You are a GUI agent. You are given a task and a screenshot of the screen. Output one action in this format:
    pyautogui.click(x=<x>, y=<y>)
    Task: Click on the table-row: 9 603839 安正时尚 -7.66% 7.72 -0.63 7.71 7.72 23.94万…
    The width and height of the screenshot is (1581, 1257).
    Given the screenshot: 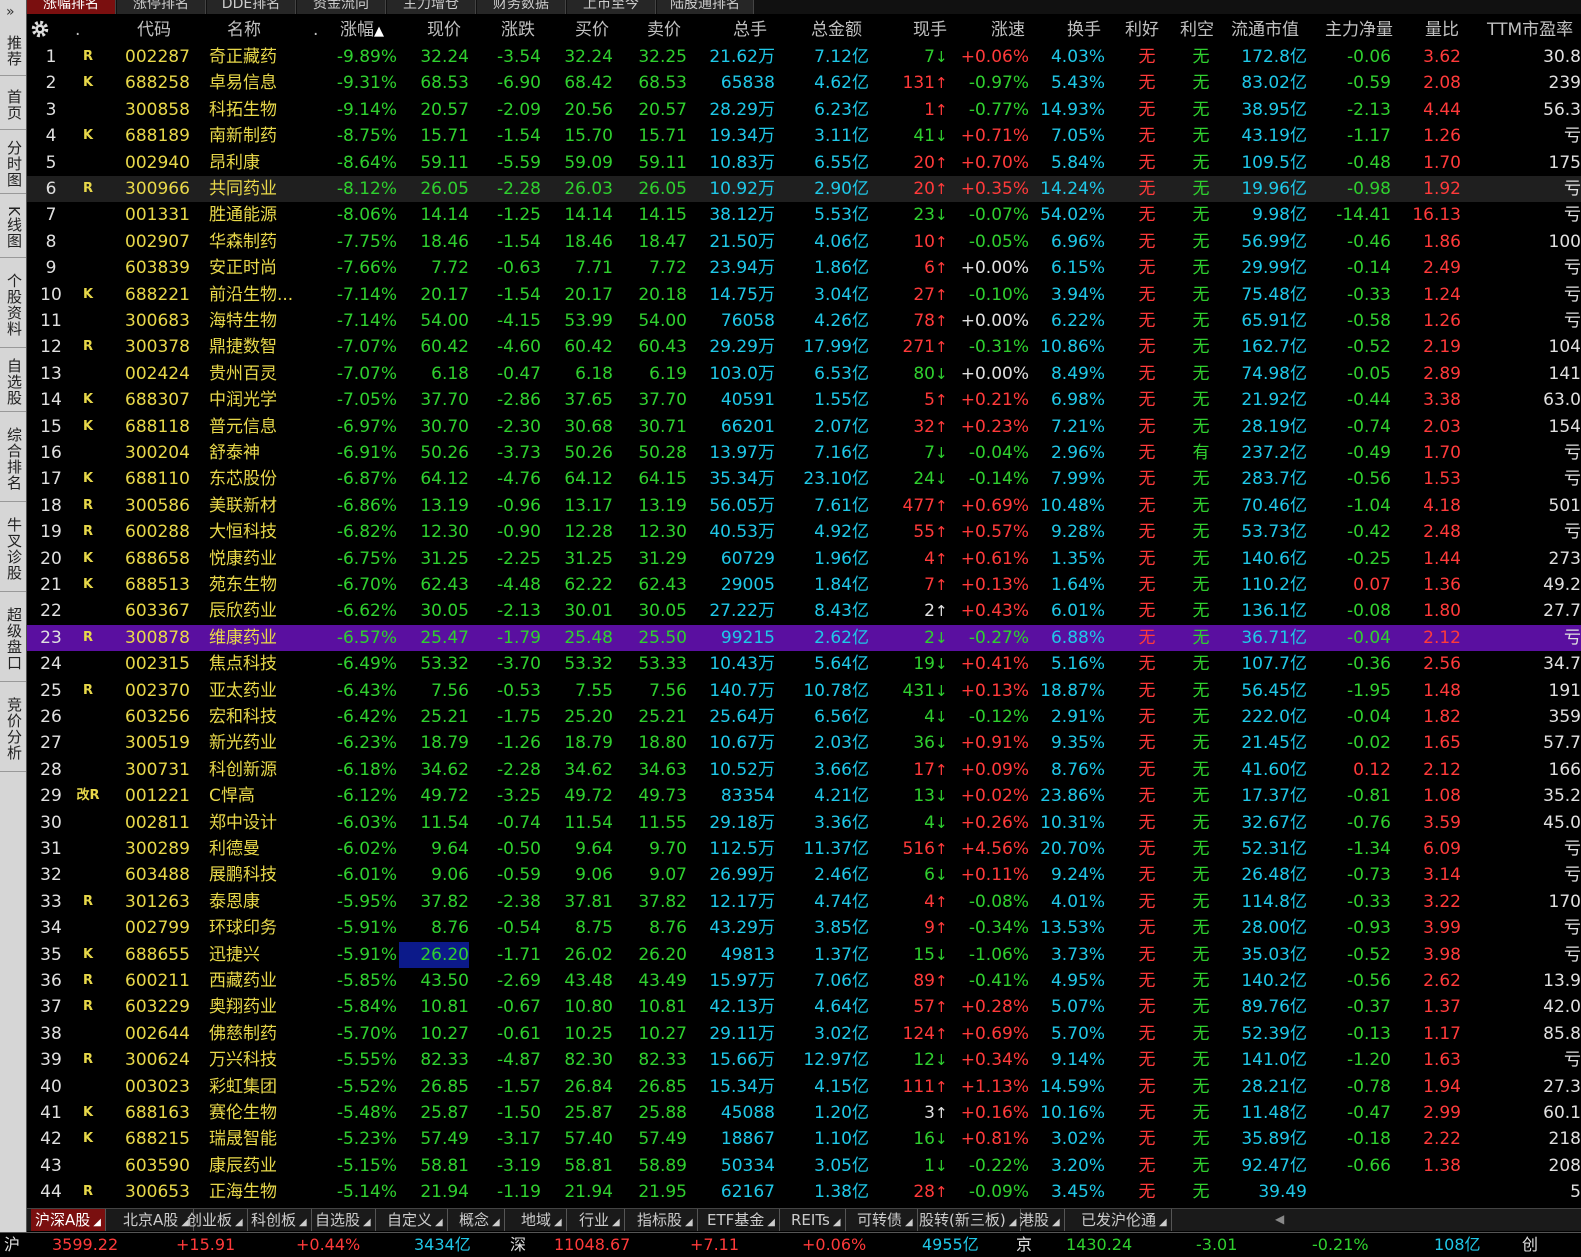 What is the action you would take?
    pyautogui.click(x=804, y=268)
    